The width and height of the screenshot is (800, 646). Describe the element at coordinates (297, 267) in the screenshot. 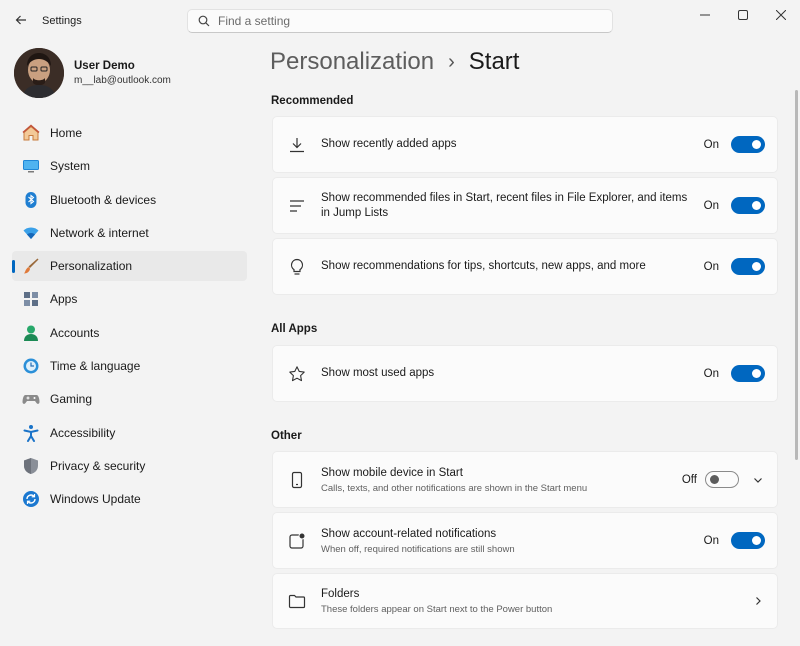

I see `lightbulb-icon` at that location.